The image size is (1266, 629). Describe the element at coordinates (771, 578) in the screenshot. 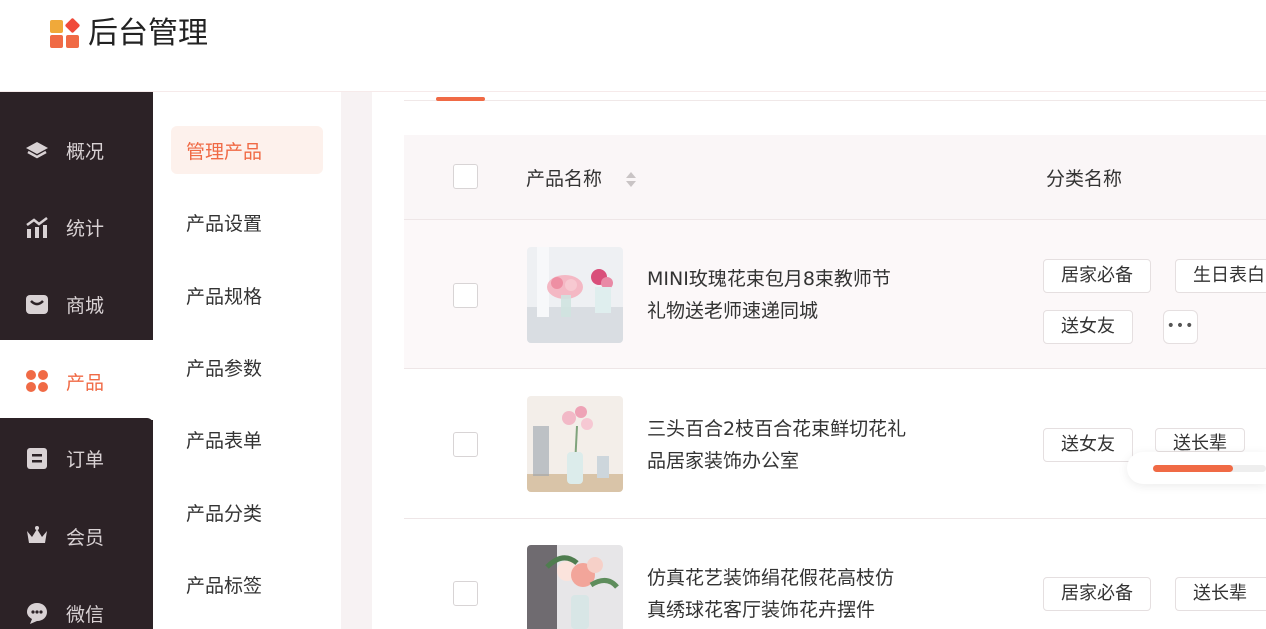

I see `product-name-line: 仿真花艺装饰绢花假花高枝仿` at that location.